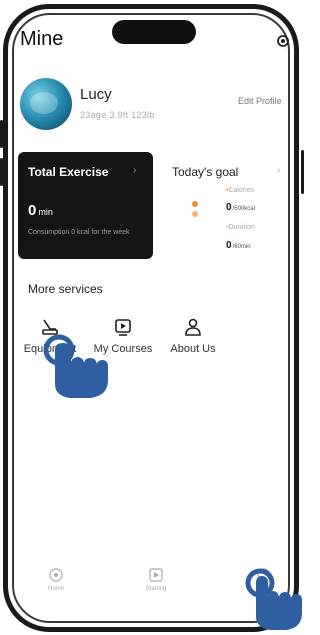 The width and height of the screenshot is (320, 635). I want to click on tab-home: Home, so click(56, 580).